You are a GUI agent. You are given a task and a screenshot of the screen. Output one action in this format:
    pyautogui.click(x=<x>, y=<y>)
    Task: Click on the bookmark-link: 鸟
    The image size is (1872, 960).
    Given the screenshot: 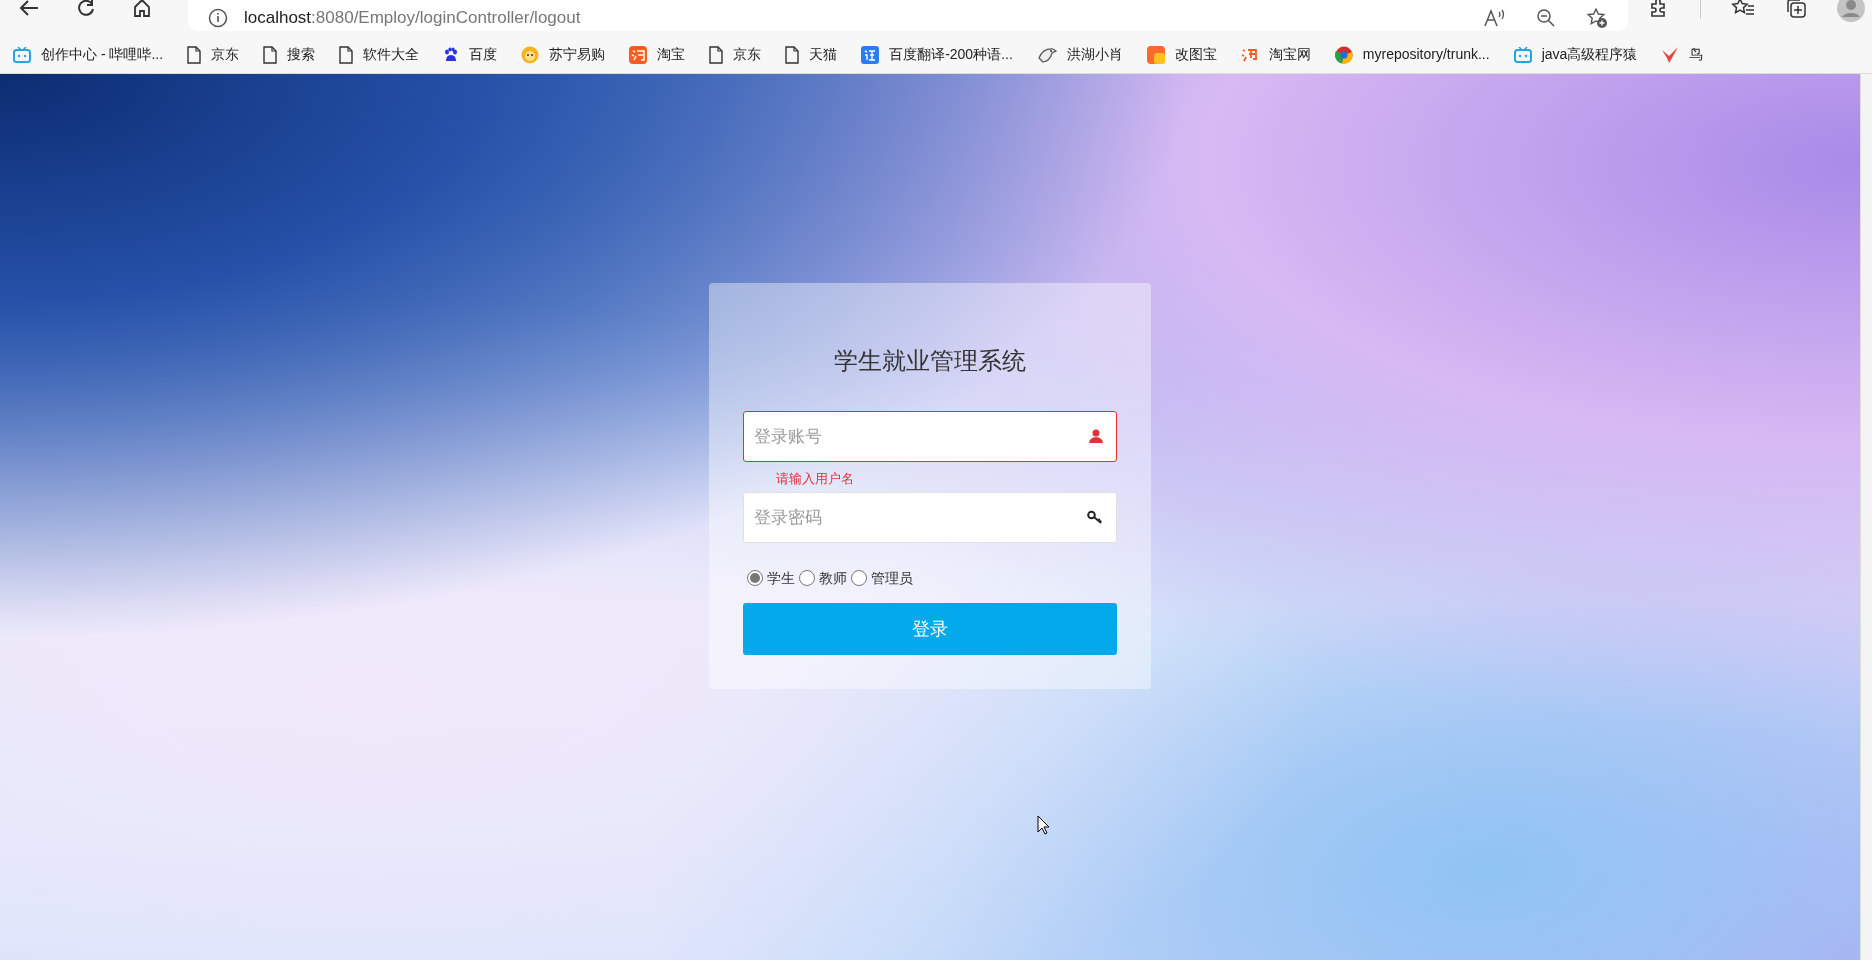 What is the action you would take?
    pyautogui.click(x=1682, y=54)
    